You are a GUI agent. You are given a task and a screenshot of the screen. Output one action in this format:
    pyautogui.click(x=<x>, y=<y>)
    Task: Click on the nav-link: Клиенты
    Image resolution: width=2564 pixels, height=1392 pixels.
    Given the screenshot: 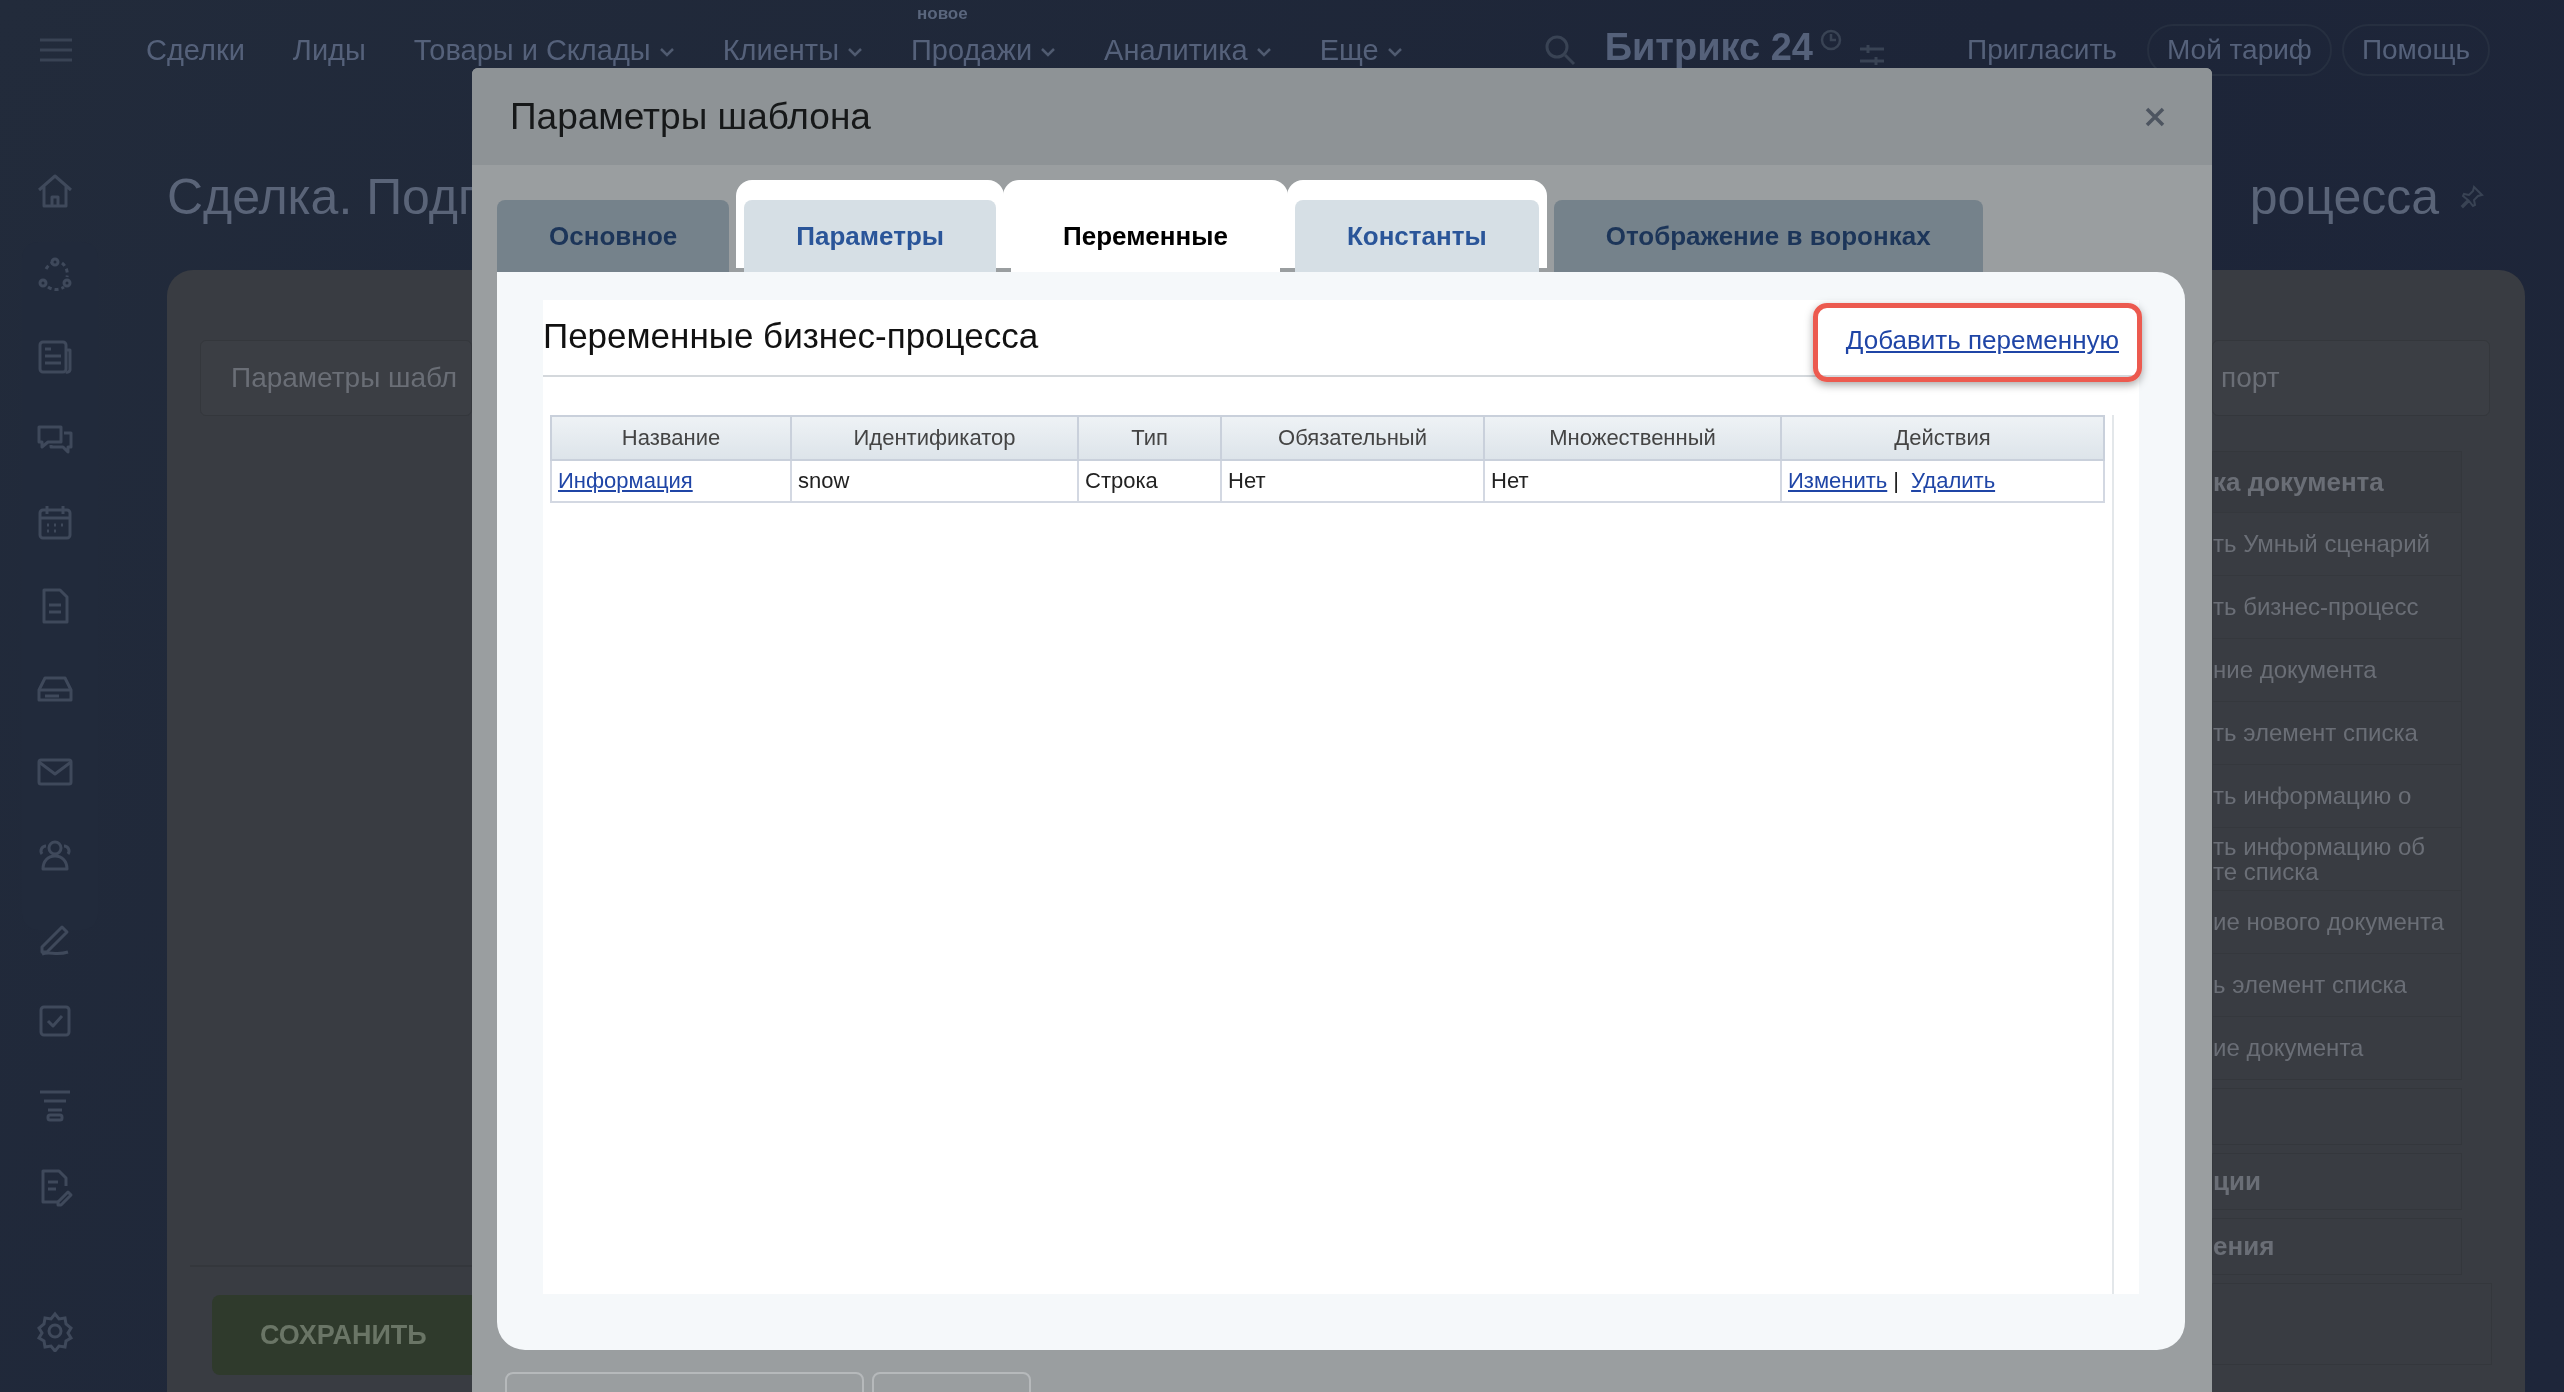 What is the action you would take?
    pyautogui.click(x=780, y=50)
    